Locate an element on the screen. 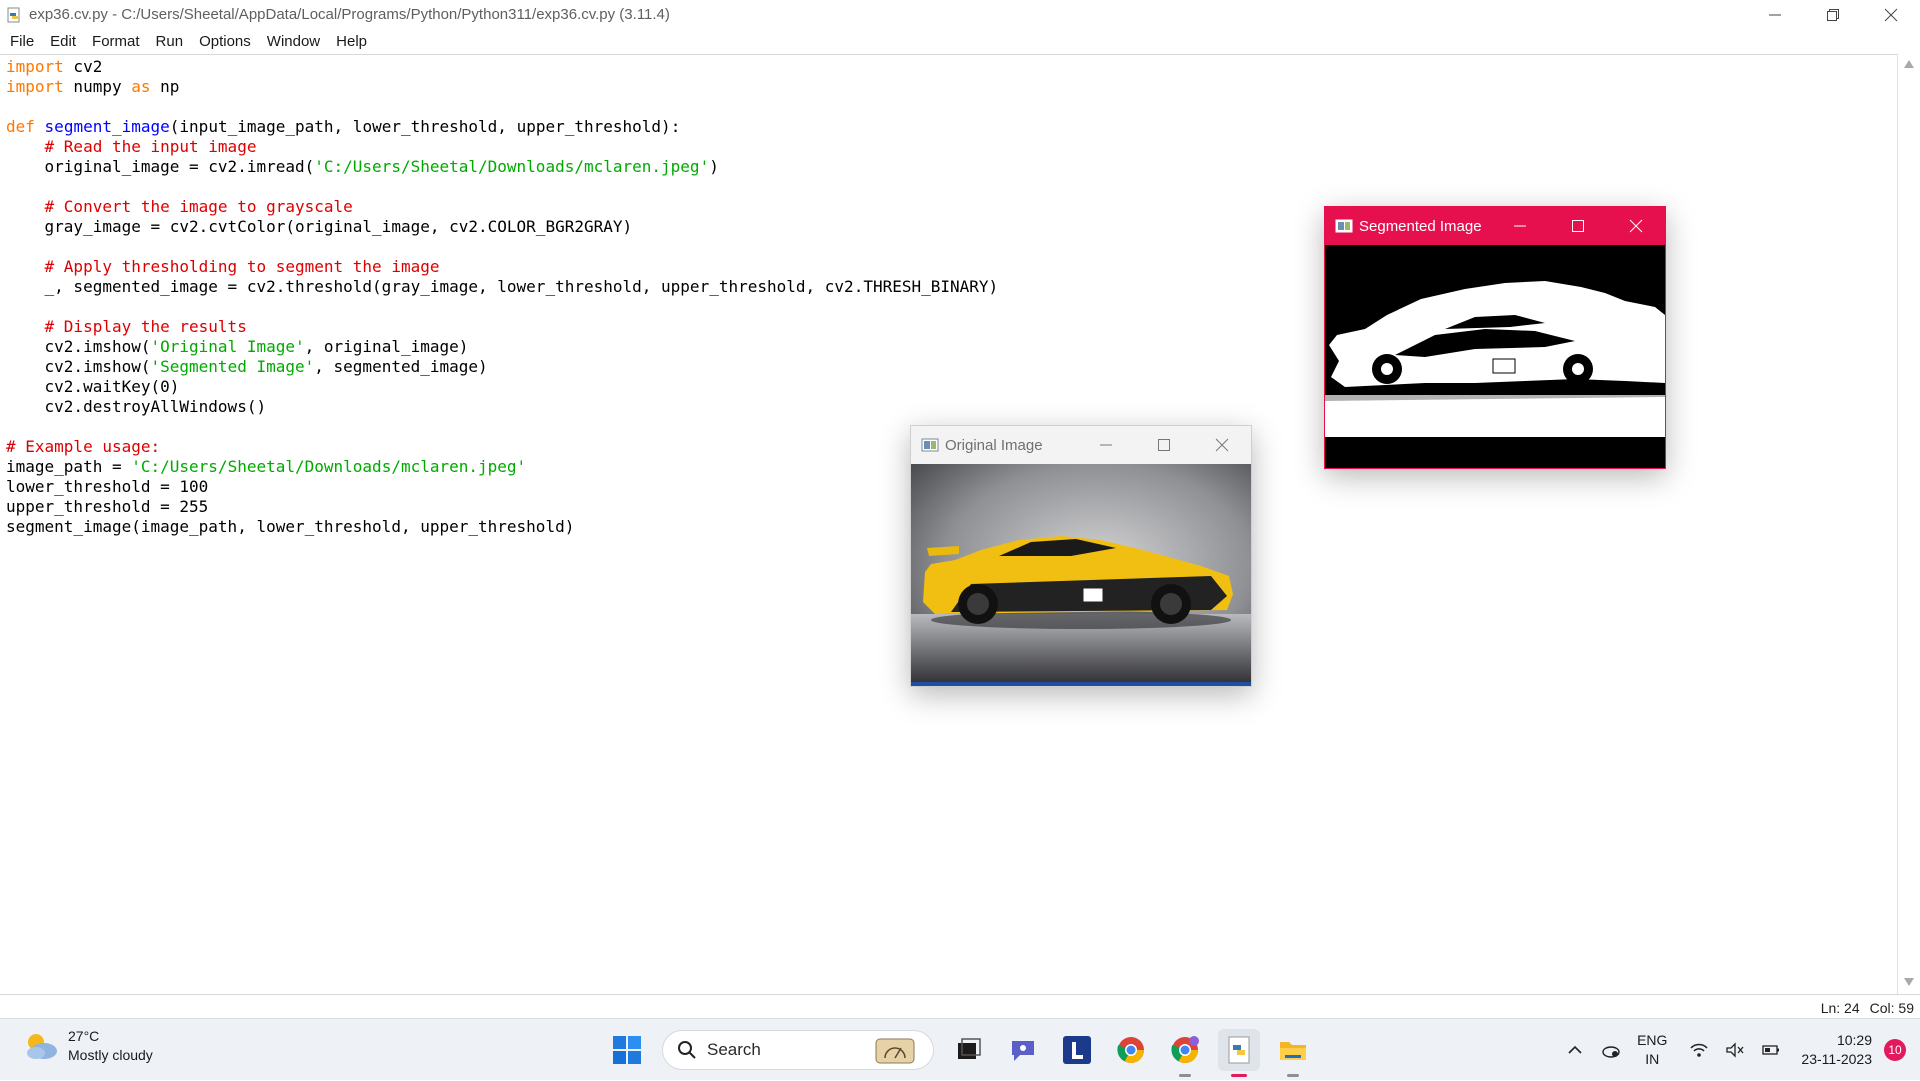  image-window-icon is located at coordinates (1344, 226).